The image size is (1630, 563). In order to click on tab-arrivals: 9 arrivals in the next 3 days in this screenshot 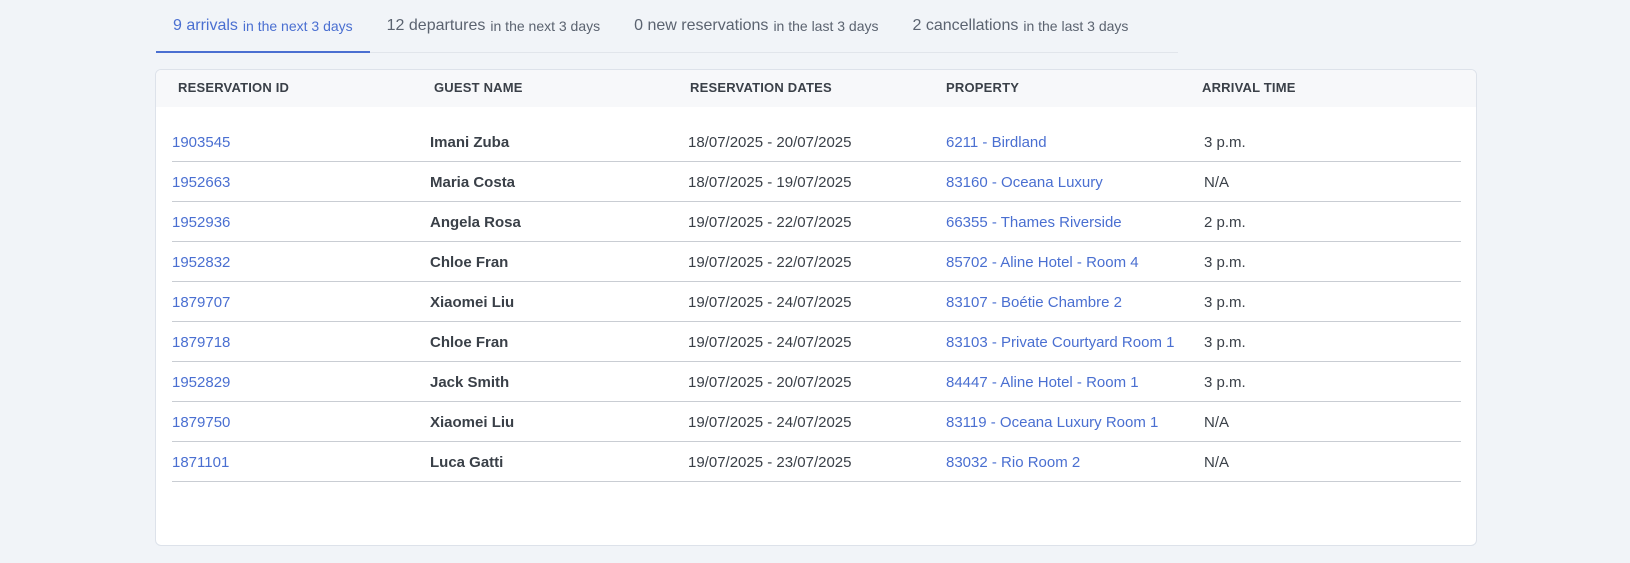, I will do `click(263, 26)`.